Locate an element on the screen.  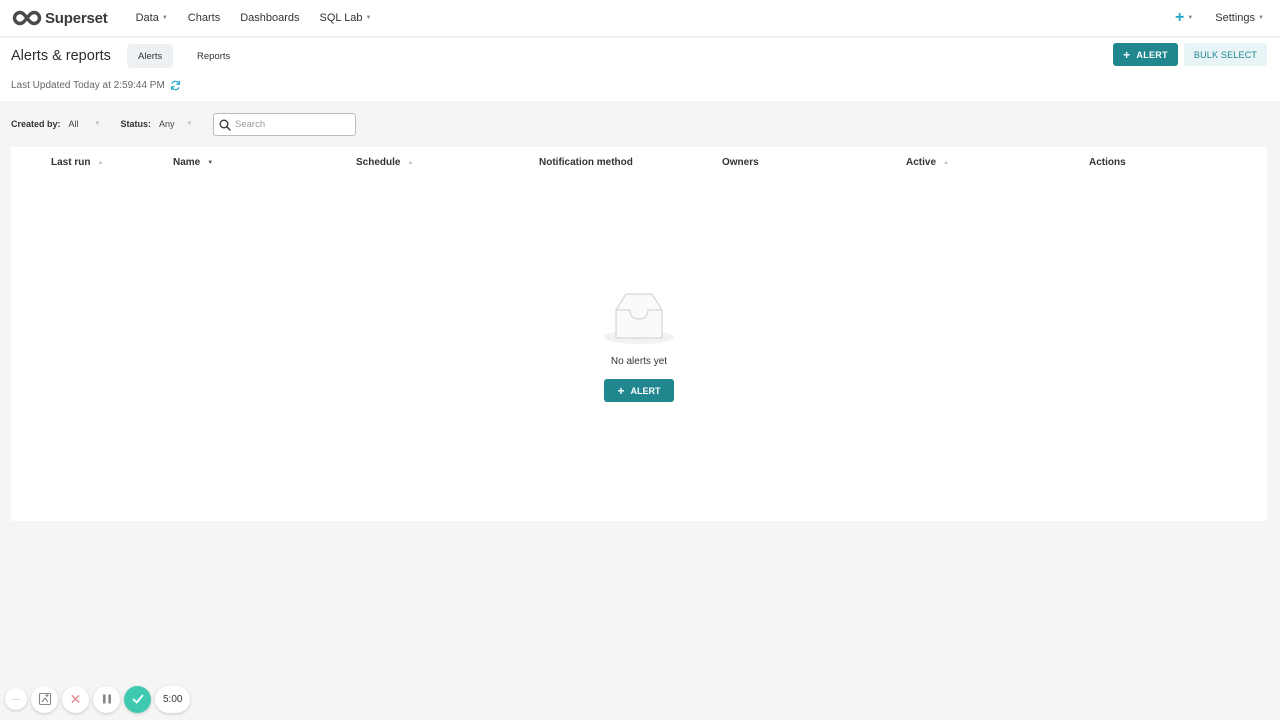
empty-state: No alerts yet + ALERT is located at coordinates (639, 347).